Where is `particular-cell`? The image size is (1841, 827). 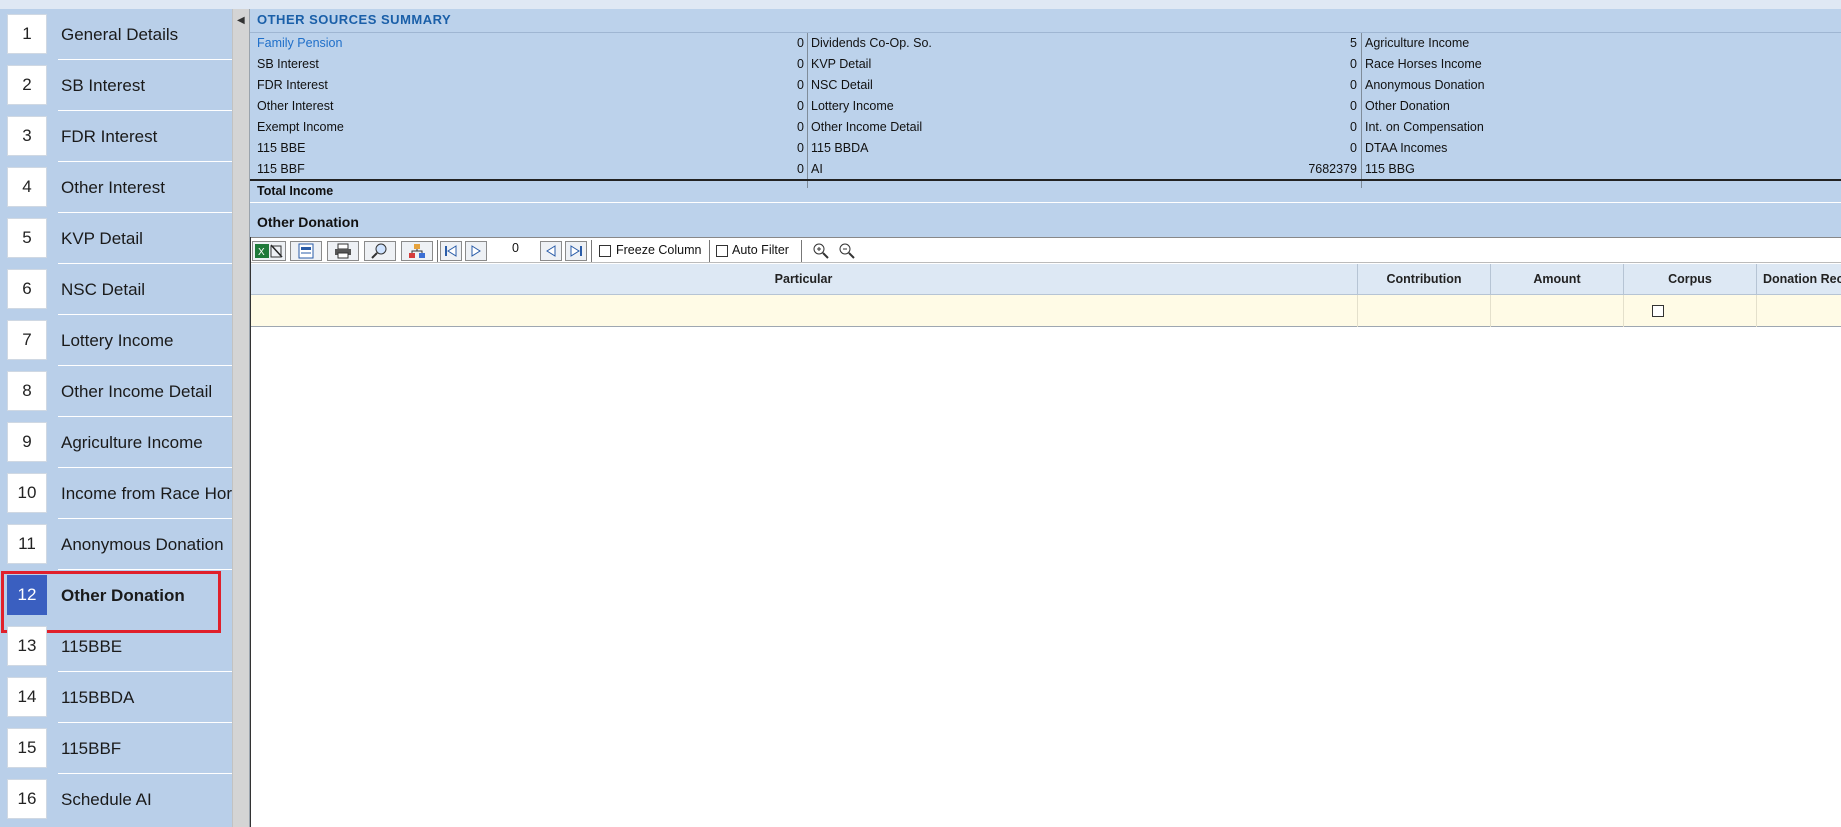
particular-cell is located at coordinates (804, 311).